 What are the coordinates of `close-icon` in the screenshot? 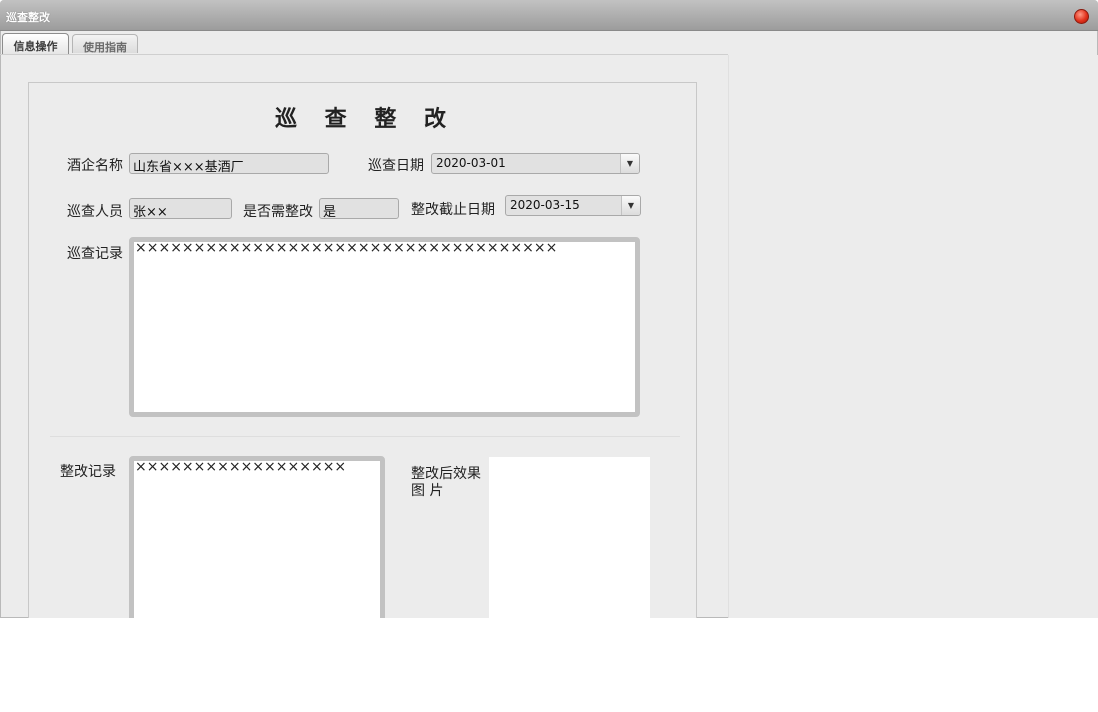 It's located at (1081, 16).